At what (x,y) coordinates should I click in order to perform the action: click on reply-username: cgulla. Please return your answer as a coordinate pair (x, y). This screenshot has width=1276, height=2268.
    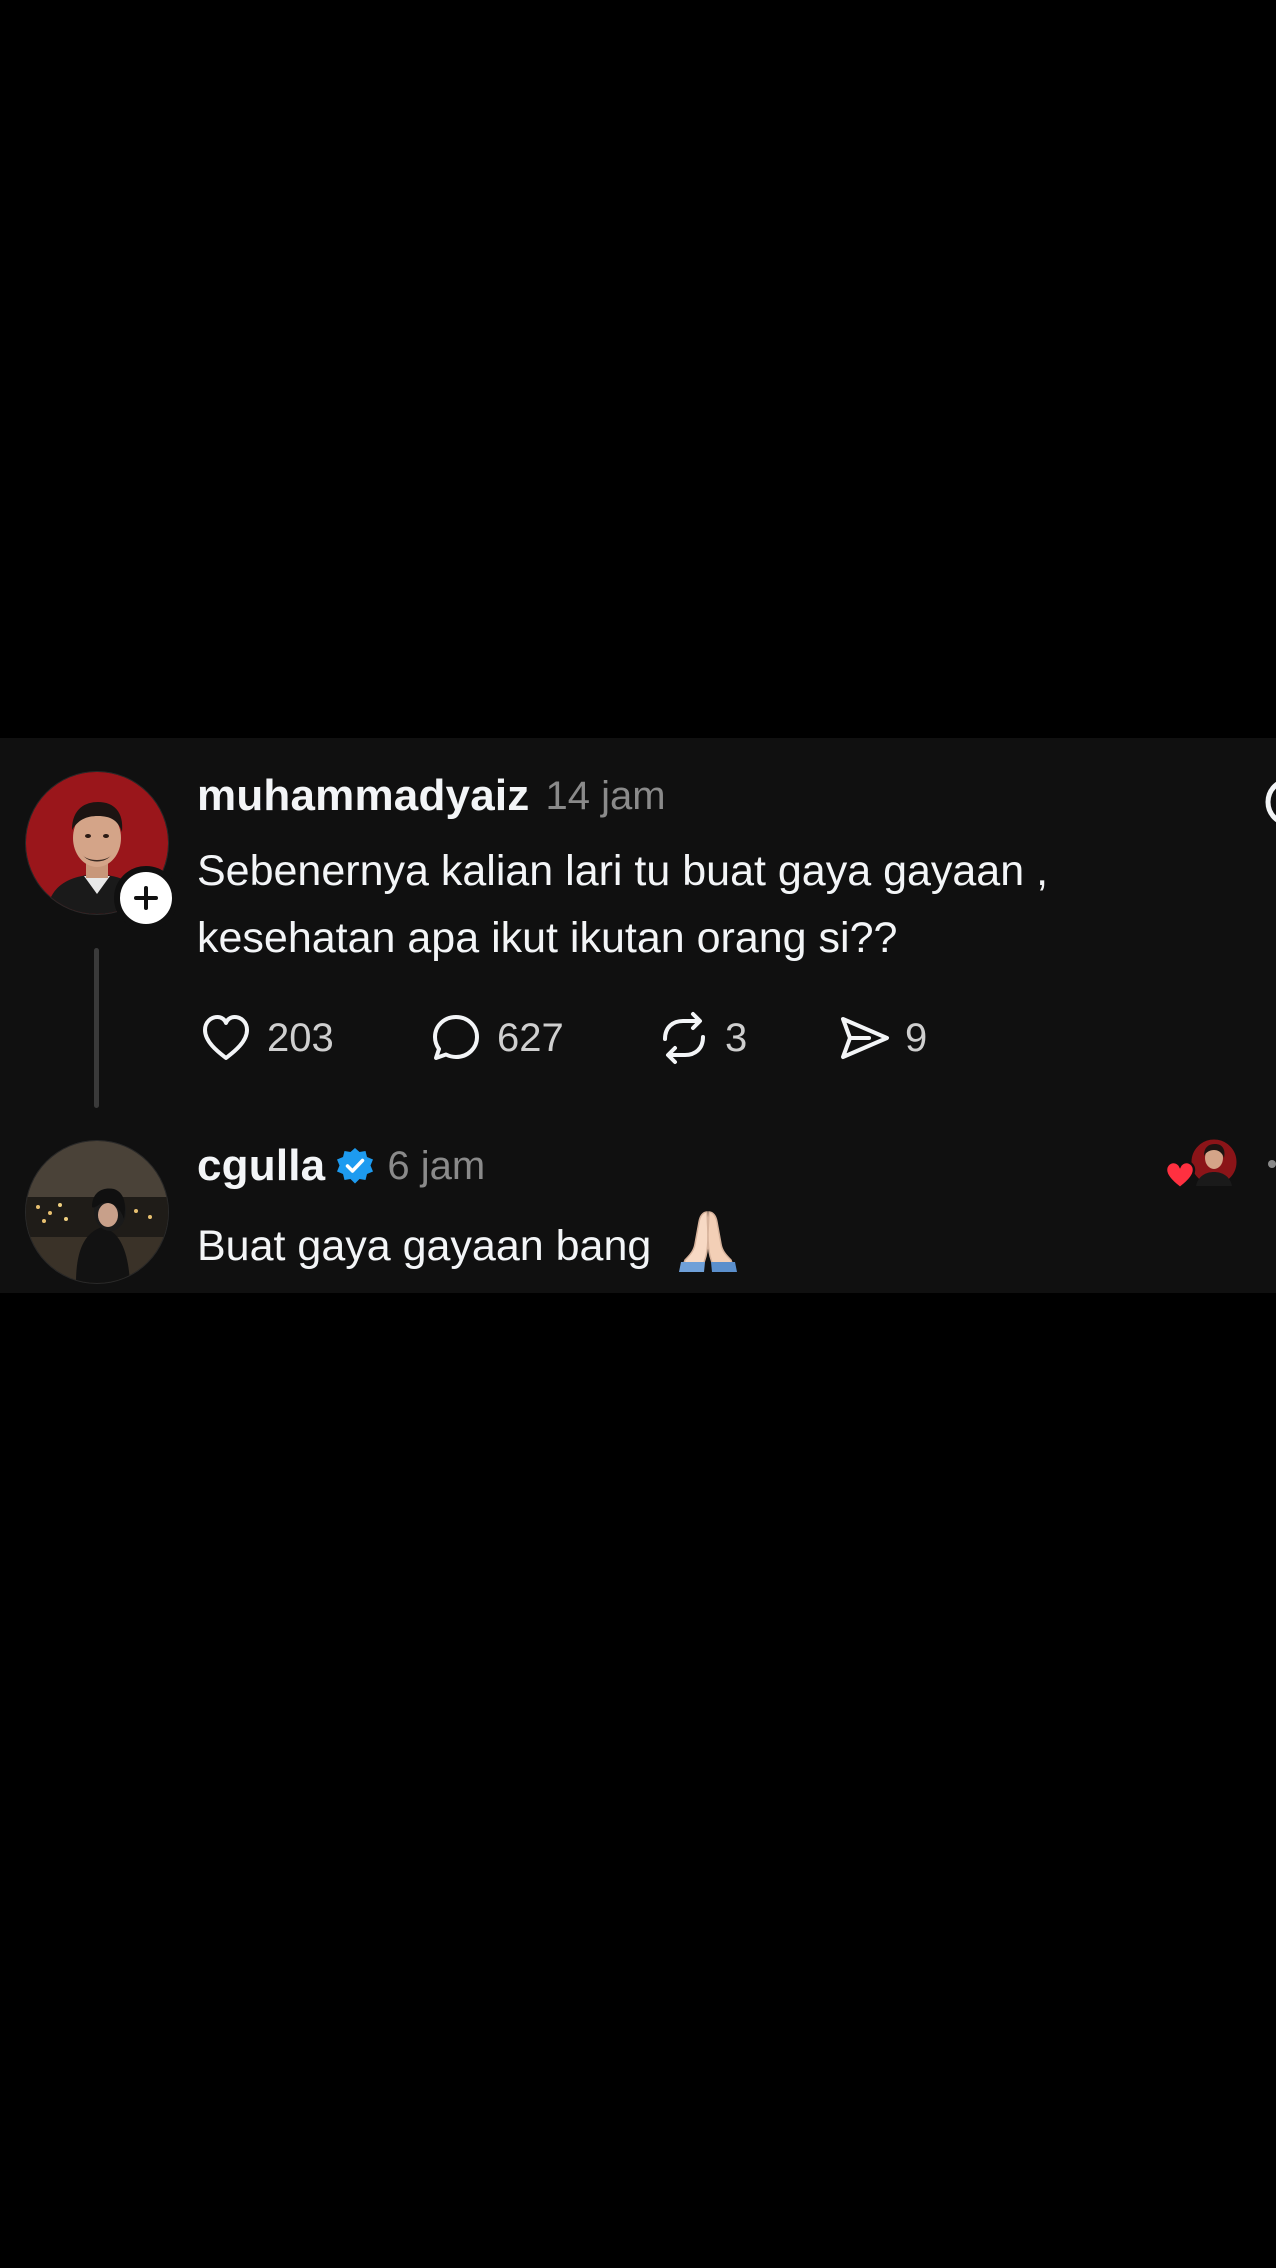
    Looking at the image, I should click on (261, 1166).